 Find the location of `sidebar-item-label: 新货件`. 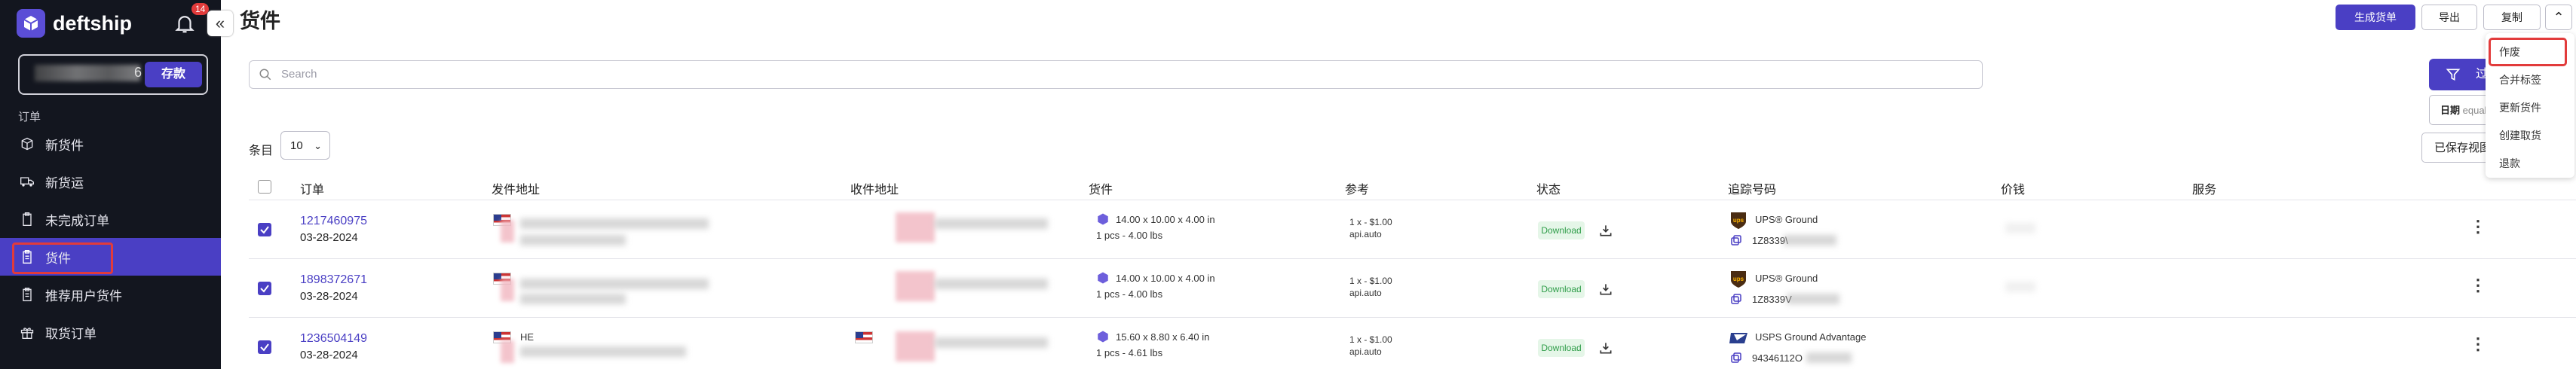

sidebar-item-label: 新货件 is located at coordinates (64, 145).